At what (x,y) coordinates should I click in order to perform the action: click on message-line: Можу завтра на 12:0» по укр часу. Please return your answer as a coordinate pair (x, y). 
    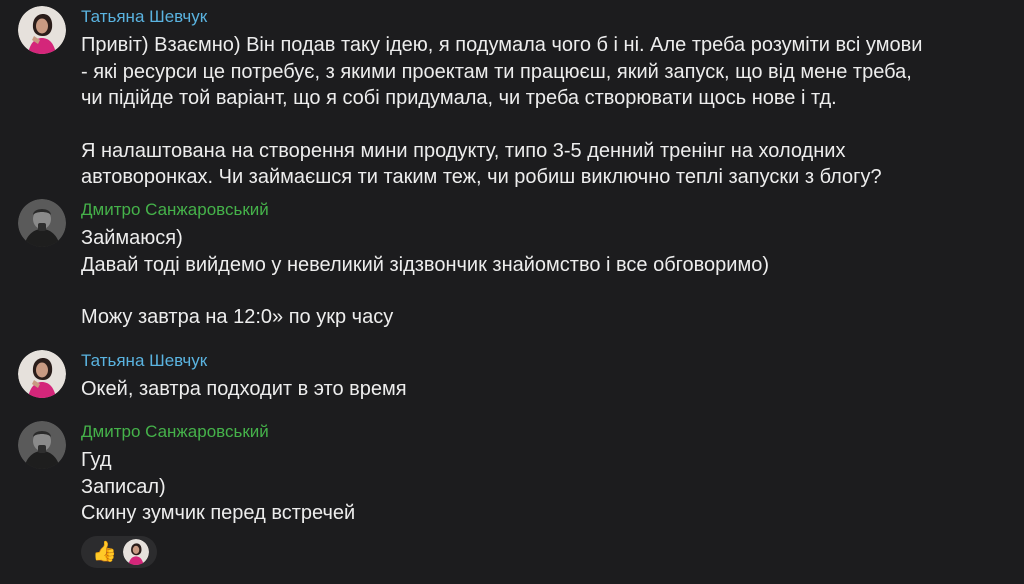
    Looking at the image, I should click on (237, 317).